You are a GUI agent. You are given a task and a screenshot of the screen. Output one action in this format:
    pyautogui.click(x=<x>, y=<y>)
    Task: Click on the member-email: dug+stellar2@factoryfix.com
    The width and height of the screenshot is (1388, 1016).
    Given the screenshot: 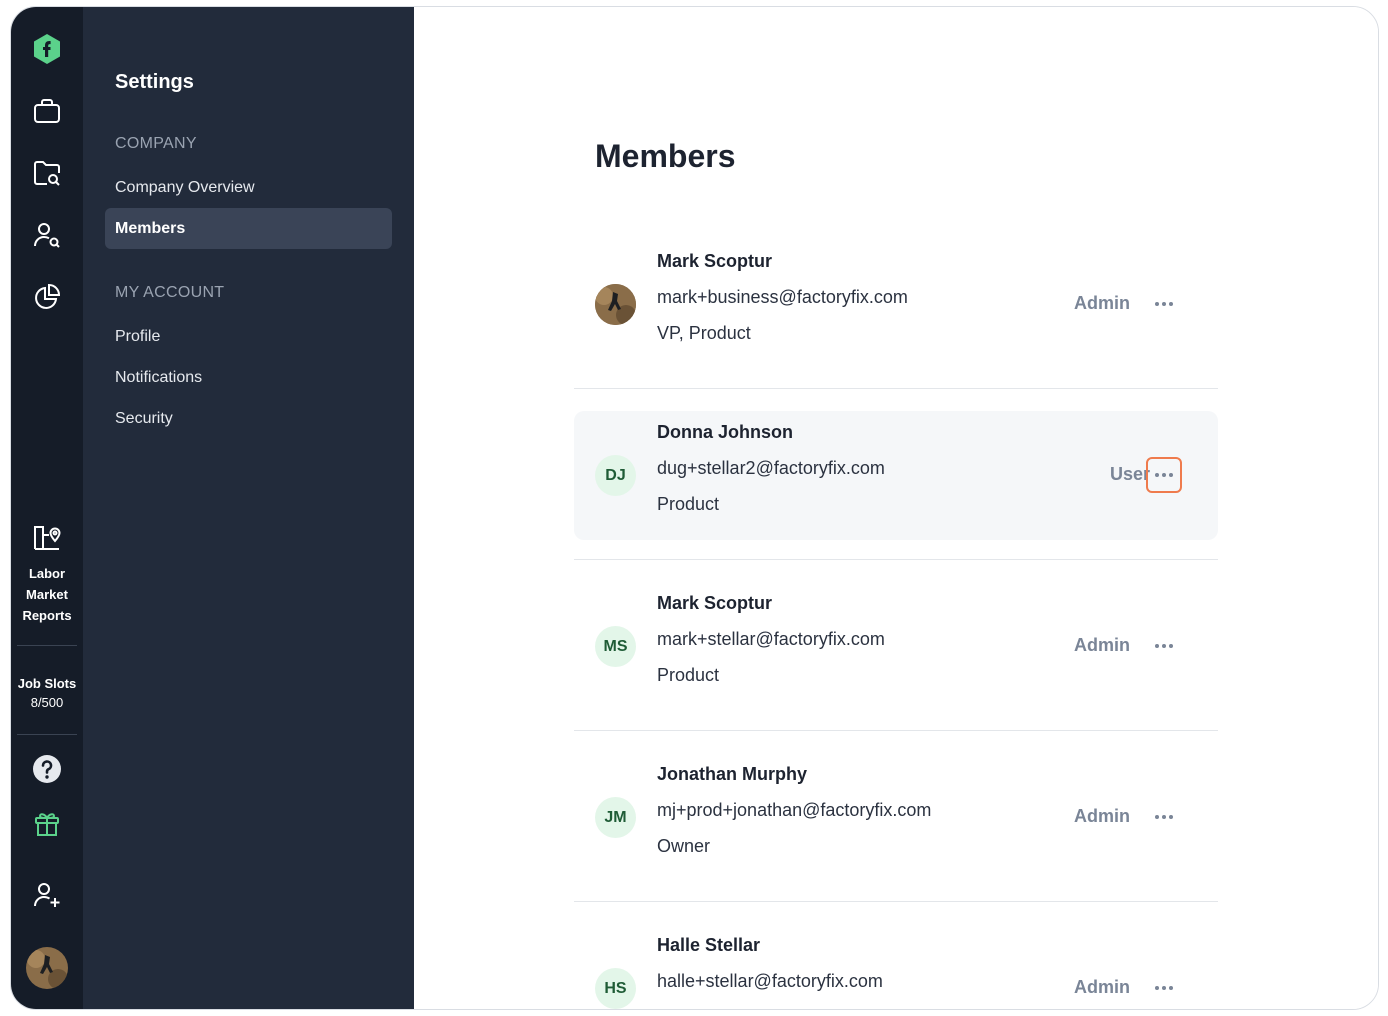 What is the action you would take?
    pyautogui.click(x=771, y=468)
    